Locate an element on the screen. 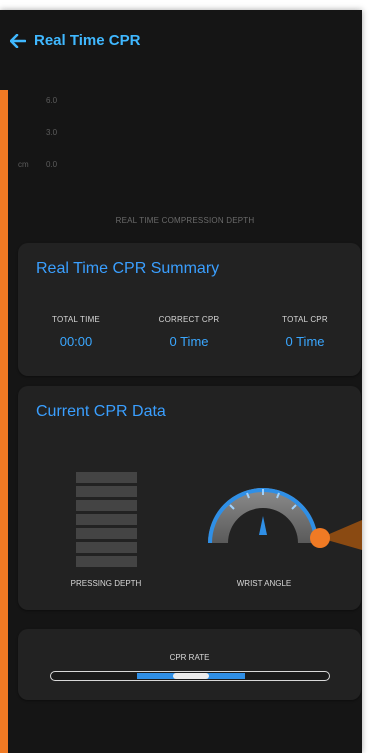  pressing-depth-bars is located at coordinates (106, 521).